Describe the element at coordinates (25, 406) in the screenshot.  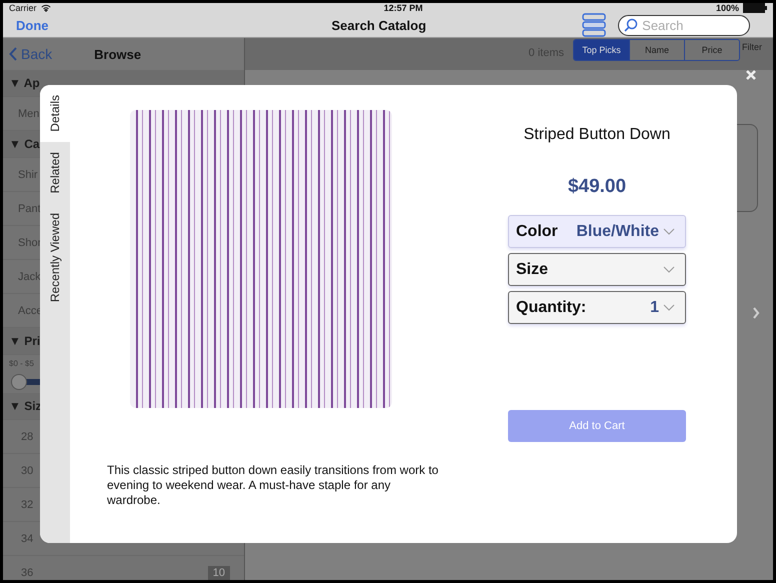
I see `section-header: ▼ Siz` at that location.